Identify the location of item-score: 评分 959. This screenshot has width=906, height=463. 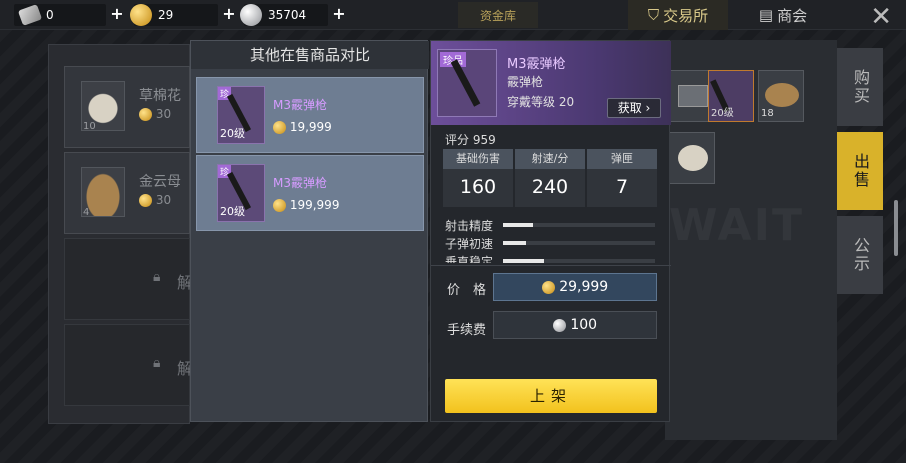
(470, 140).